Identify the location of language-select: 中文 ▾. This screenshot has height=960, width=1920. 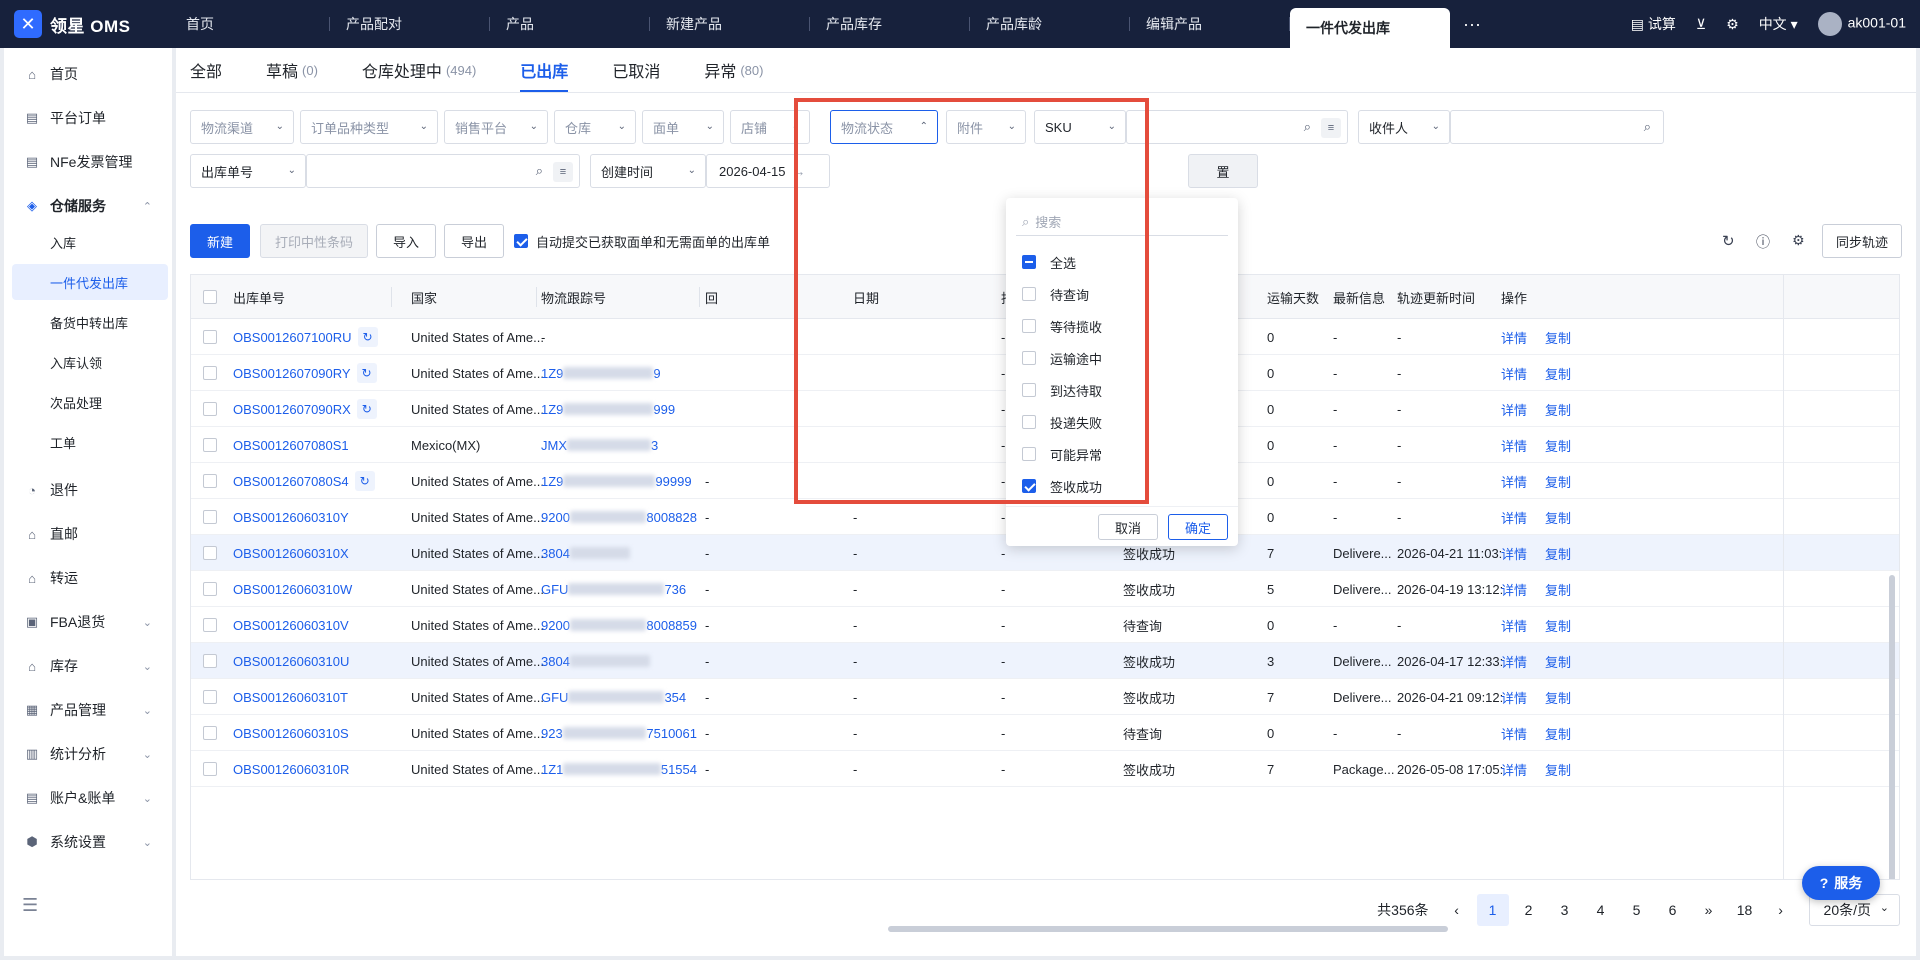
(1778, 24).